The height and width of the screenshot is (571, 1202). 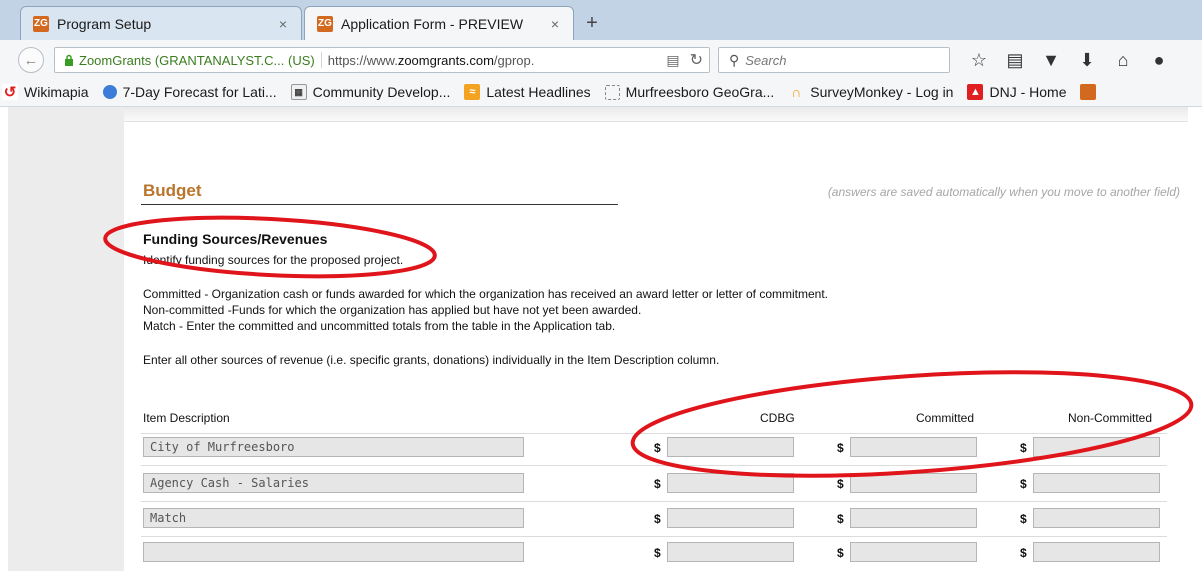 What do you see at coordinates (734, 59) in the screenshot?
I see `search-icon: ⚲` at bounding box center [734, 59].